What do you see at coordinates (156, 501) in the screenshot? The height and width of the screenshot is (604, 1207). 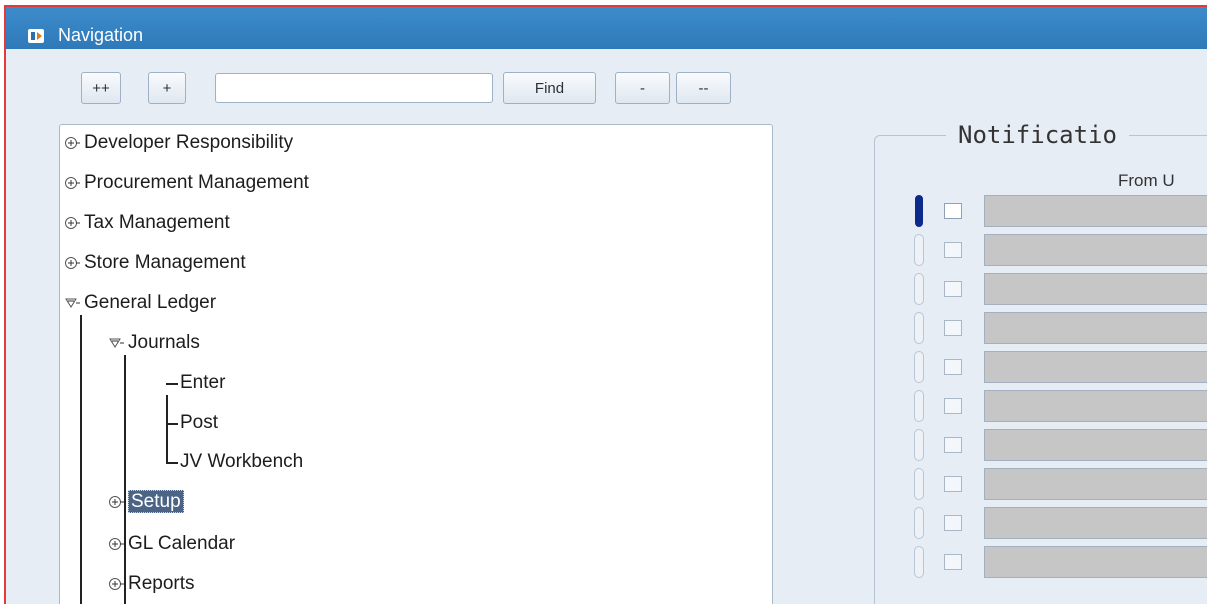 I see `tree-node-label: Setup` at bounding box center [156, 501].